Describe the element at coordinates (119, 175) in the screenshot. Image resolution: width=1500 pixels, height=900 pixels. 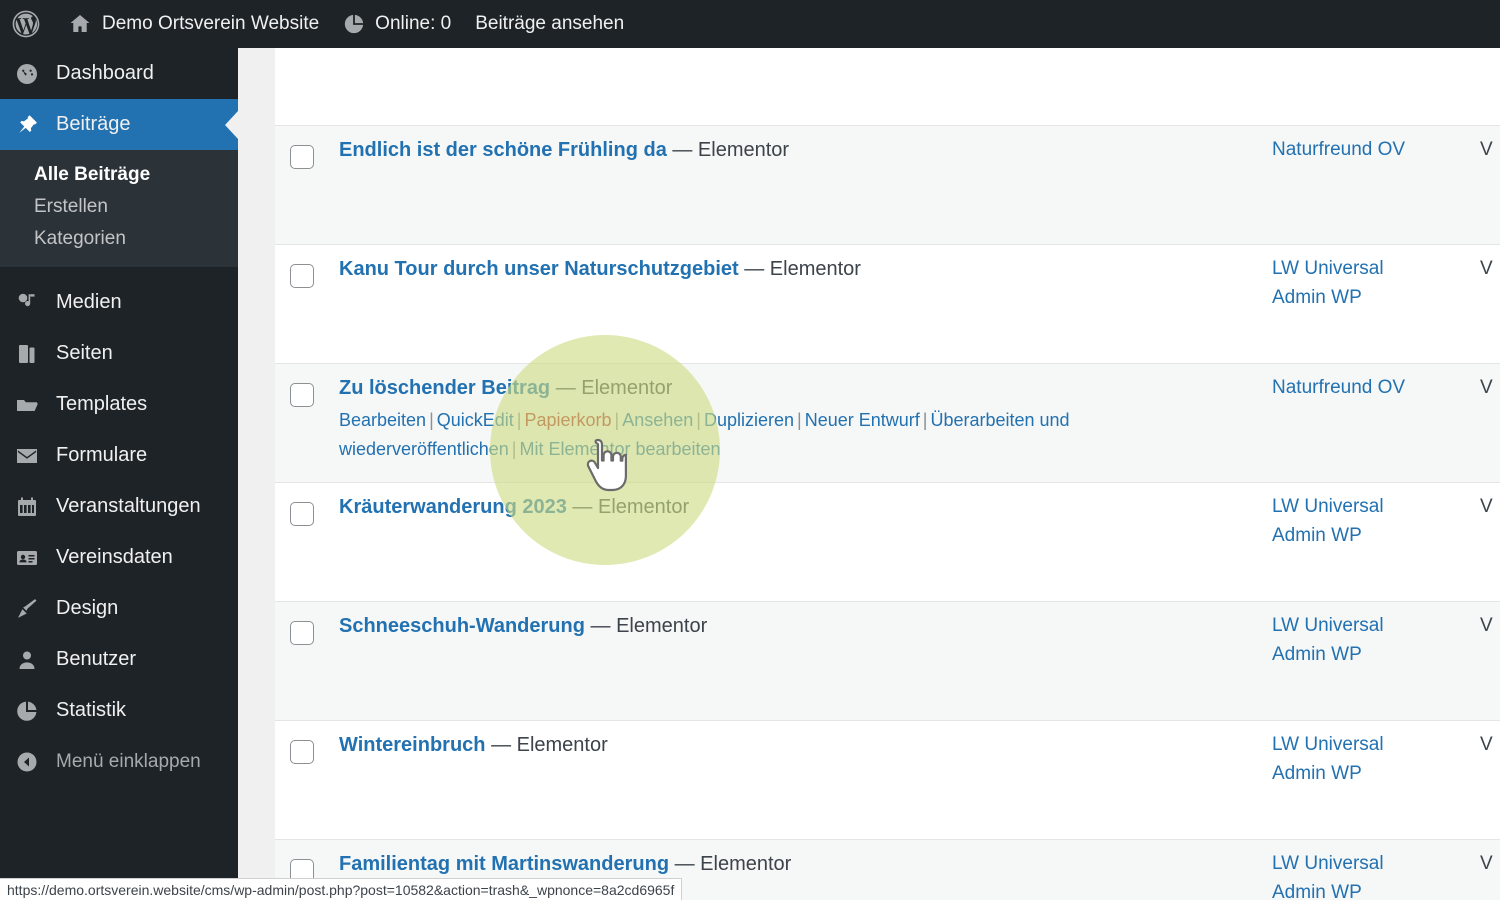
I see `sidebar-subitem-alle-beitraege: Alle Beiträge` at that location.